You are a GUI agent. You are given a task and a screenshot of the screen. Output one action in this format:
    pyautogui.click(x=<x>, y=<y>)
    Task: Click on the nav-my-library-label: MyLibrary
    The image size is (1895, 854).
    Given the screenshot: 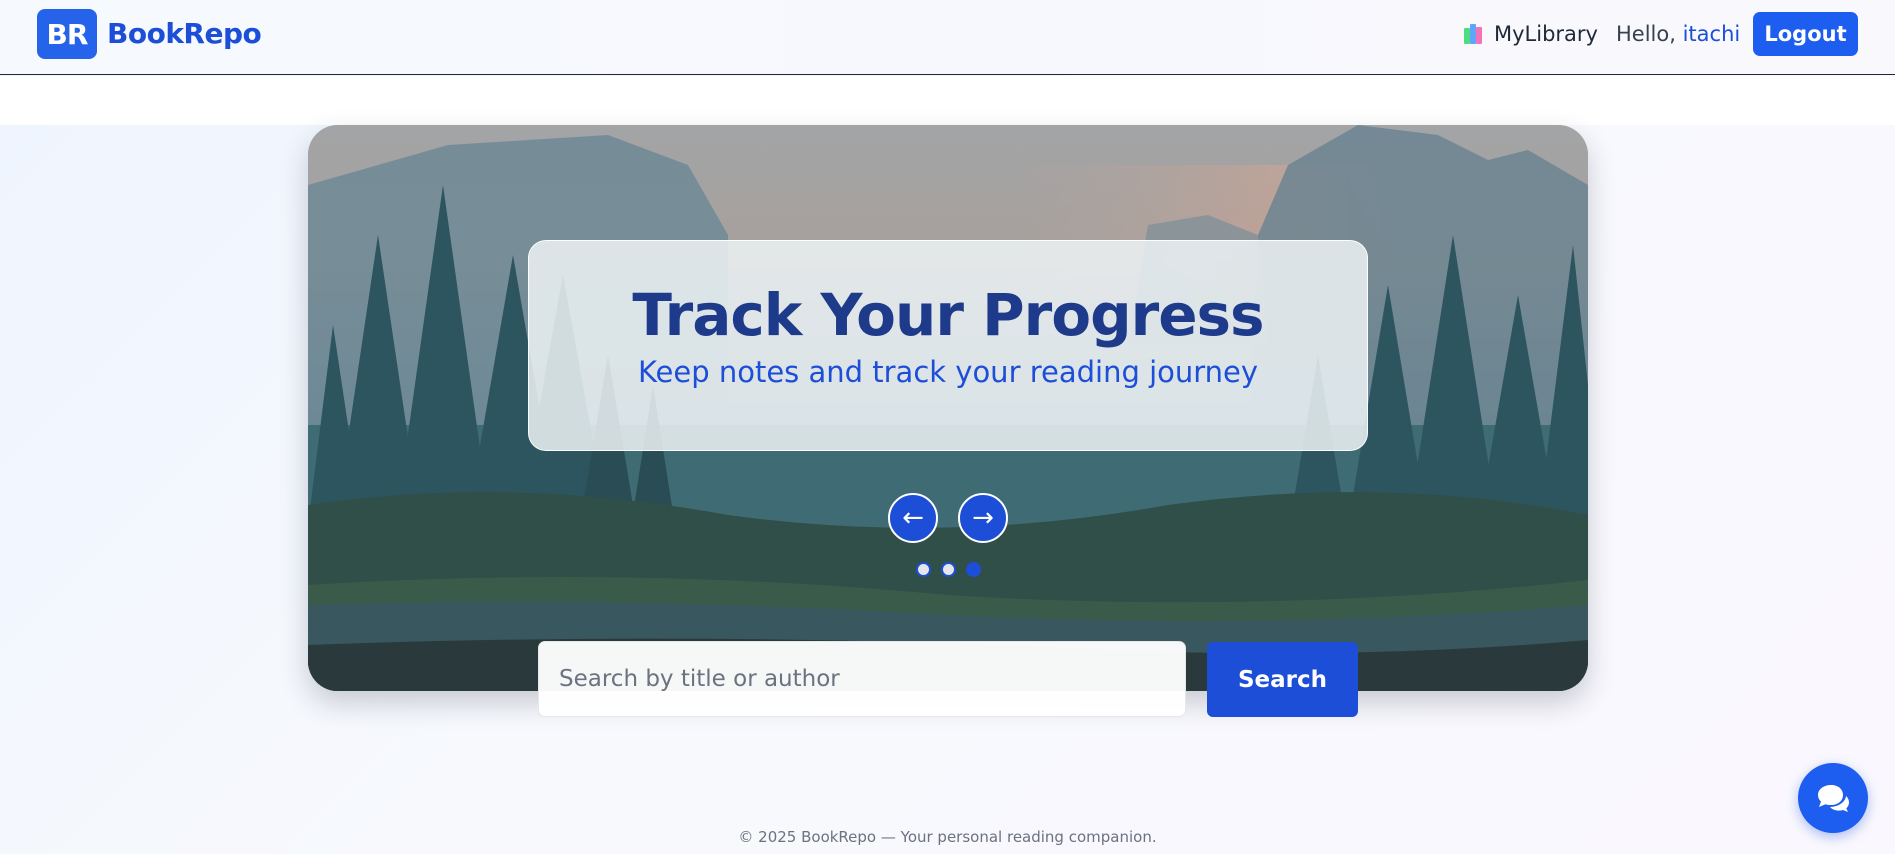 What is the action you would take?
    pyautogui.click(x=1546, y=34)
    